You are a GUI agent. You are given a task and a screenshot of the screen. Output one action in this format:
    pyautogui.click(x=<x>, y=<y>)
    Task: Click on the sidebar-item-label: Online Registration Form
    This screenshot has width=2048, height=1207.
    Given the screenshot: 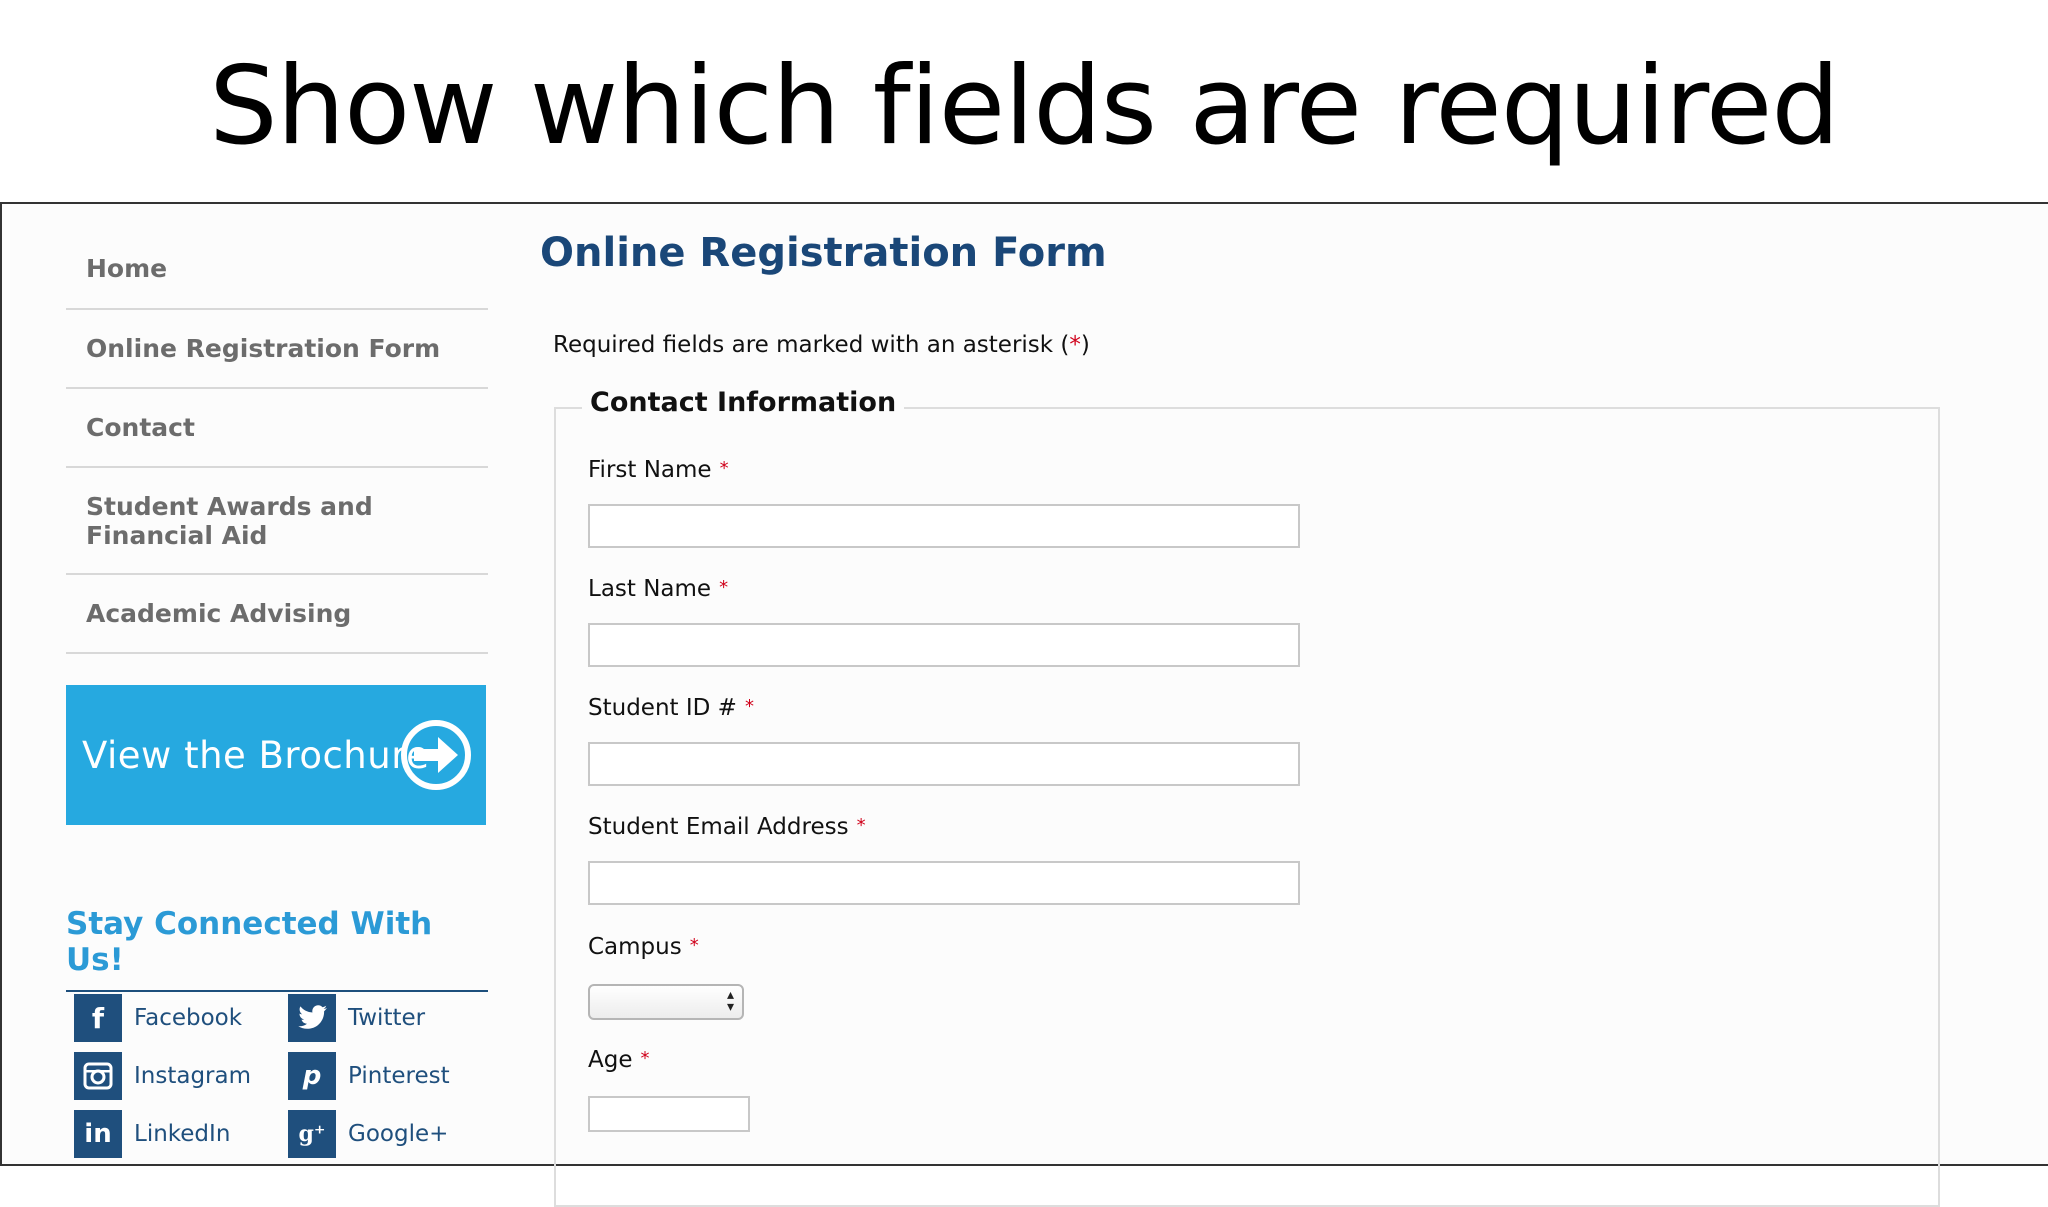 What is the action you would take?
    pyautogui.click(x=263, y=348)
    